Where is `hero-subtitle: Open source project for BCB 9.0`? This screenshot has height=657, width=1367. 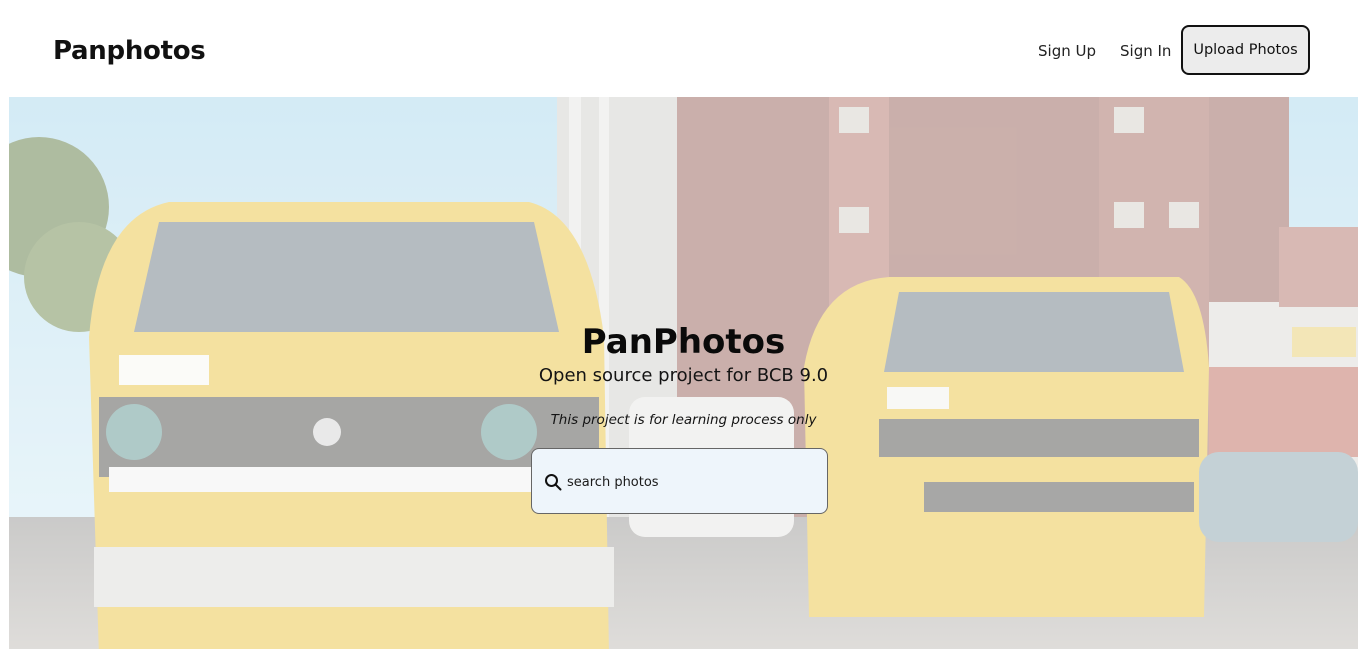
hero-subtitle: Open source project for BCB 9.0 is located at coordinates (683, 375).